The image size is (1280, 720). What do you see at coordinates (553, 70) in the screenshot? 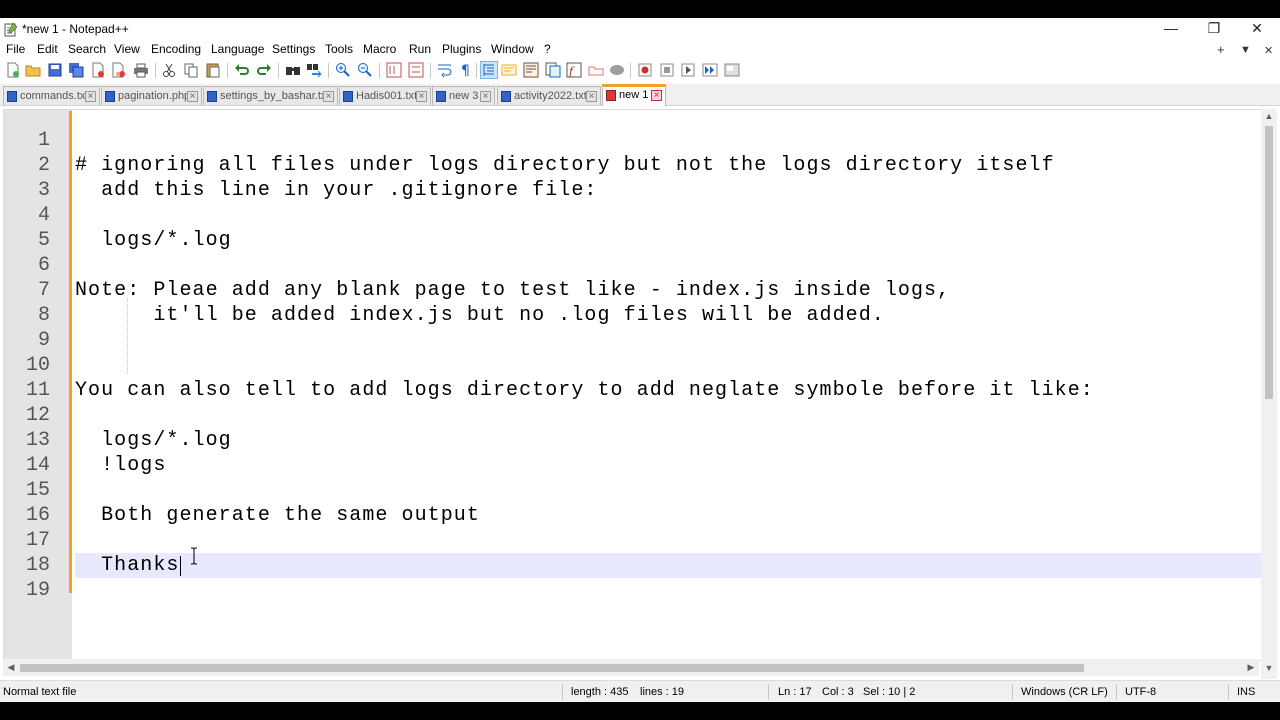
I see `doc-list-icon` at bounding box center [553, 70].